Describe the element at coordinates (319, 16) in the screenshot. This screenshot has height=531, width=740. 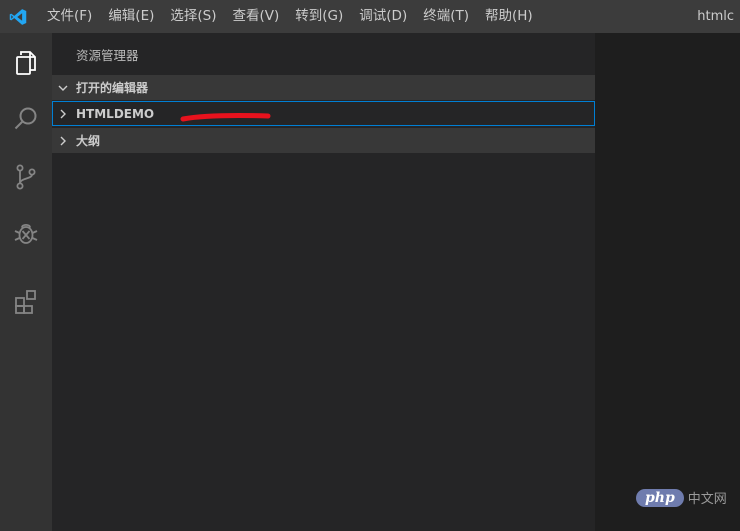
I see `menu-go: 转到(G)` at that location.